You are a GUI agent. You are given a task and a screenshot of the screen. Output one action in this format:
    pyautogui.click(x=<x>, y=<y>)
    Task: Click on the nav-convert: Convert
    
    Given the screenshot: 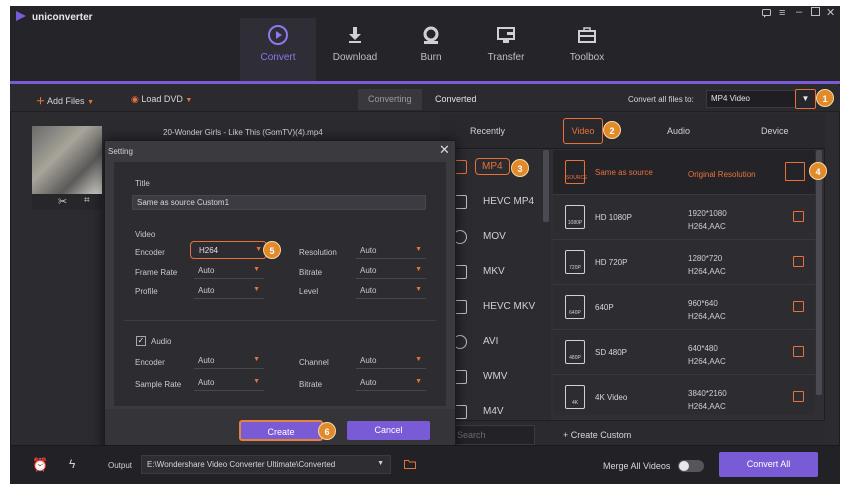 What is the action you would take?
    pyautogui.click(x=278, y=43)
    